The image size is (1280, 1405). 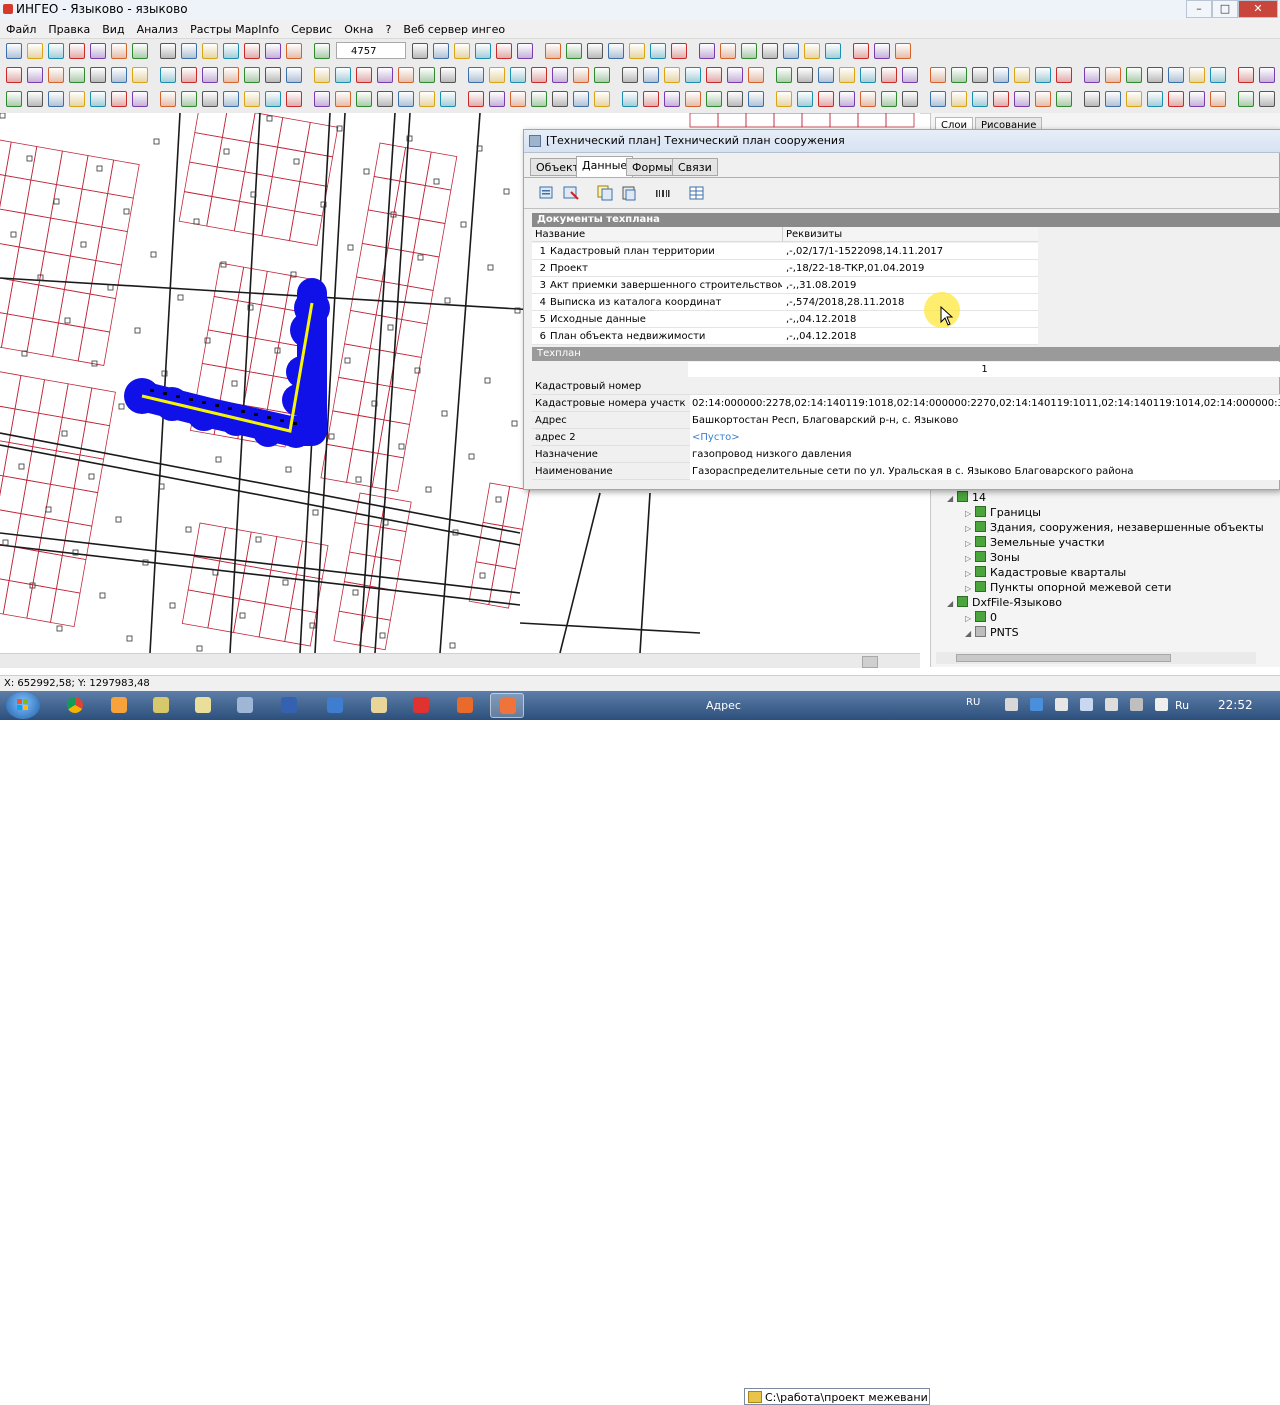 What do you see at coordinates (69, 29) in the screenshot?
I see `menu-edit: Правка` at bounding box center [69, 29].